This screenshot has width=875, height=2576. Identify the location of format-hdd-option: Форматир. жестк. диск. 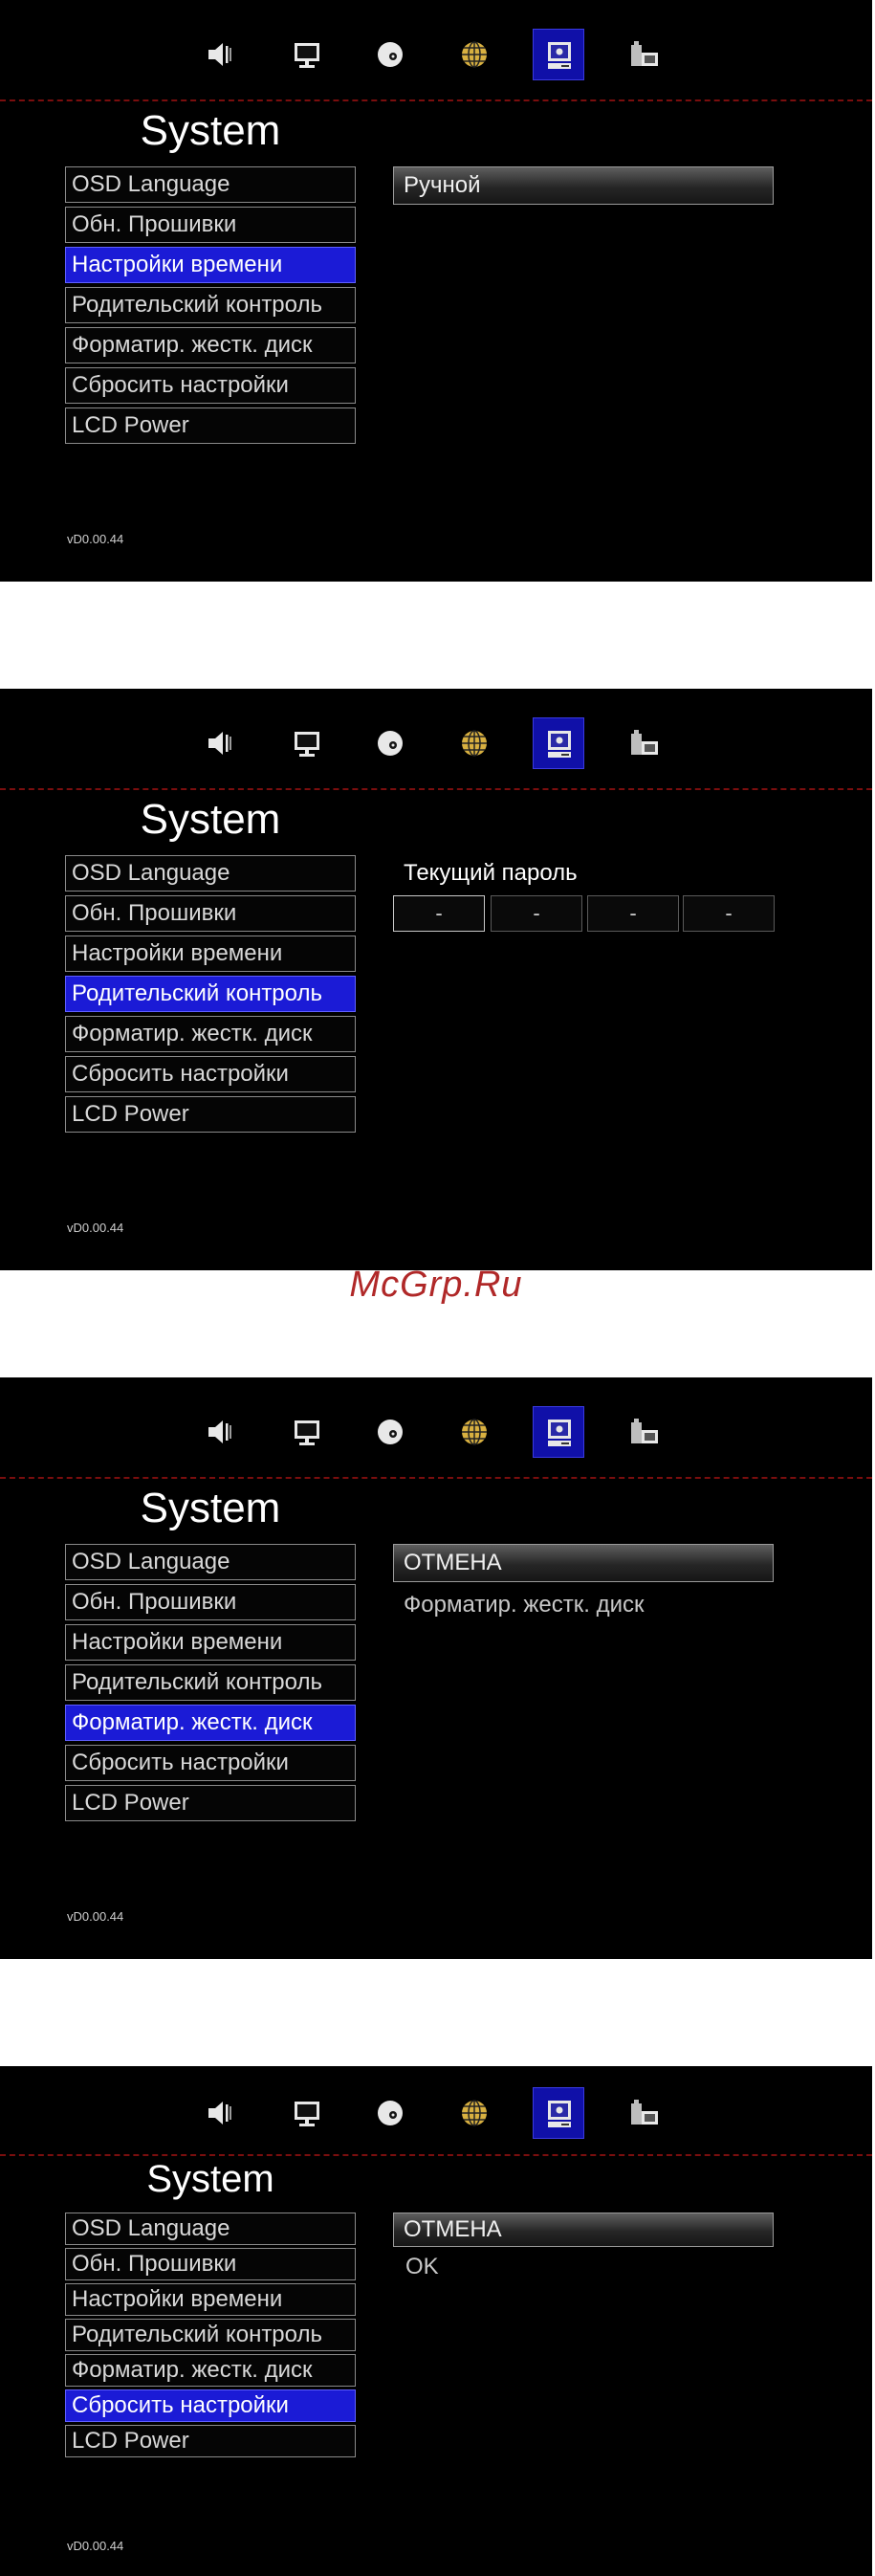
(524, 1605).